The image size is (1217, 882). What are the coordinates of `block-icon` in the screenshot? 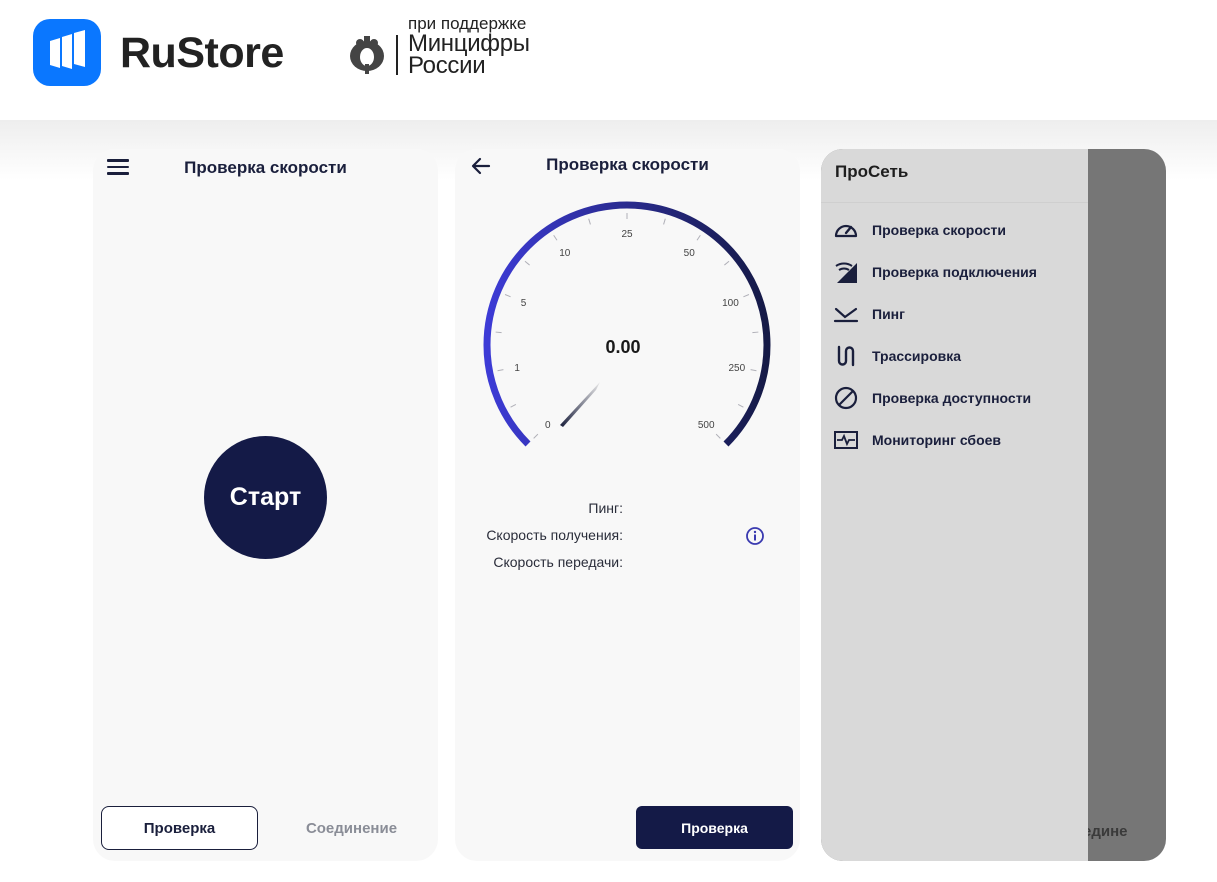 It's located at (846, 398).